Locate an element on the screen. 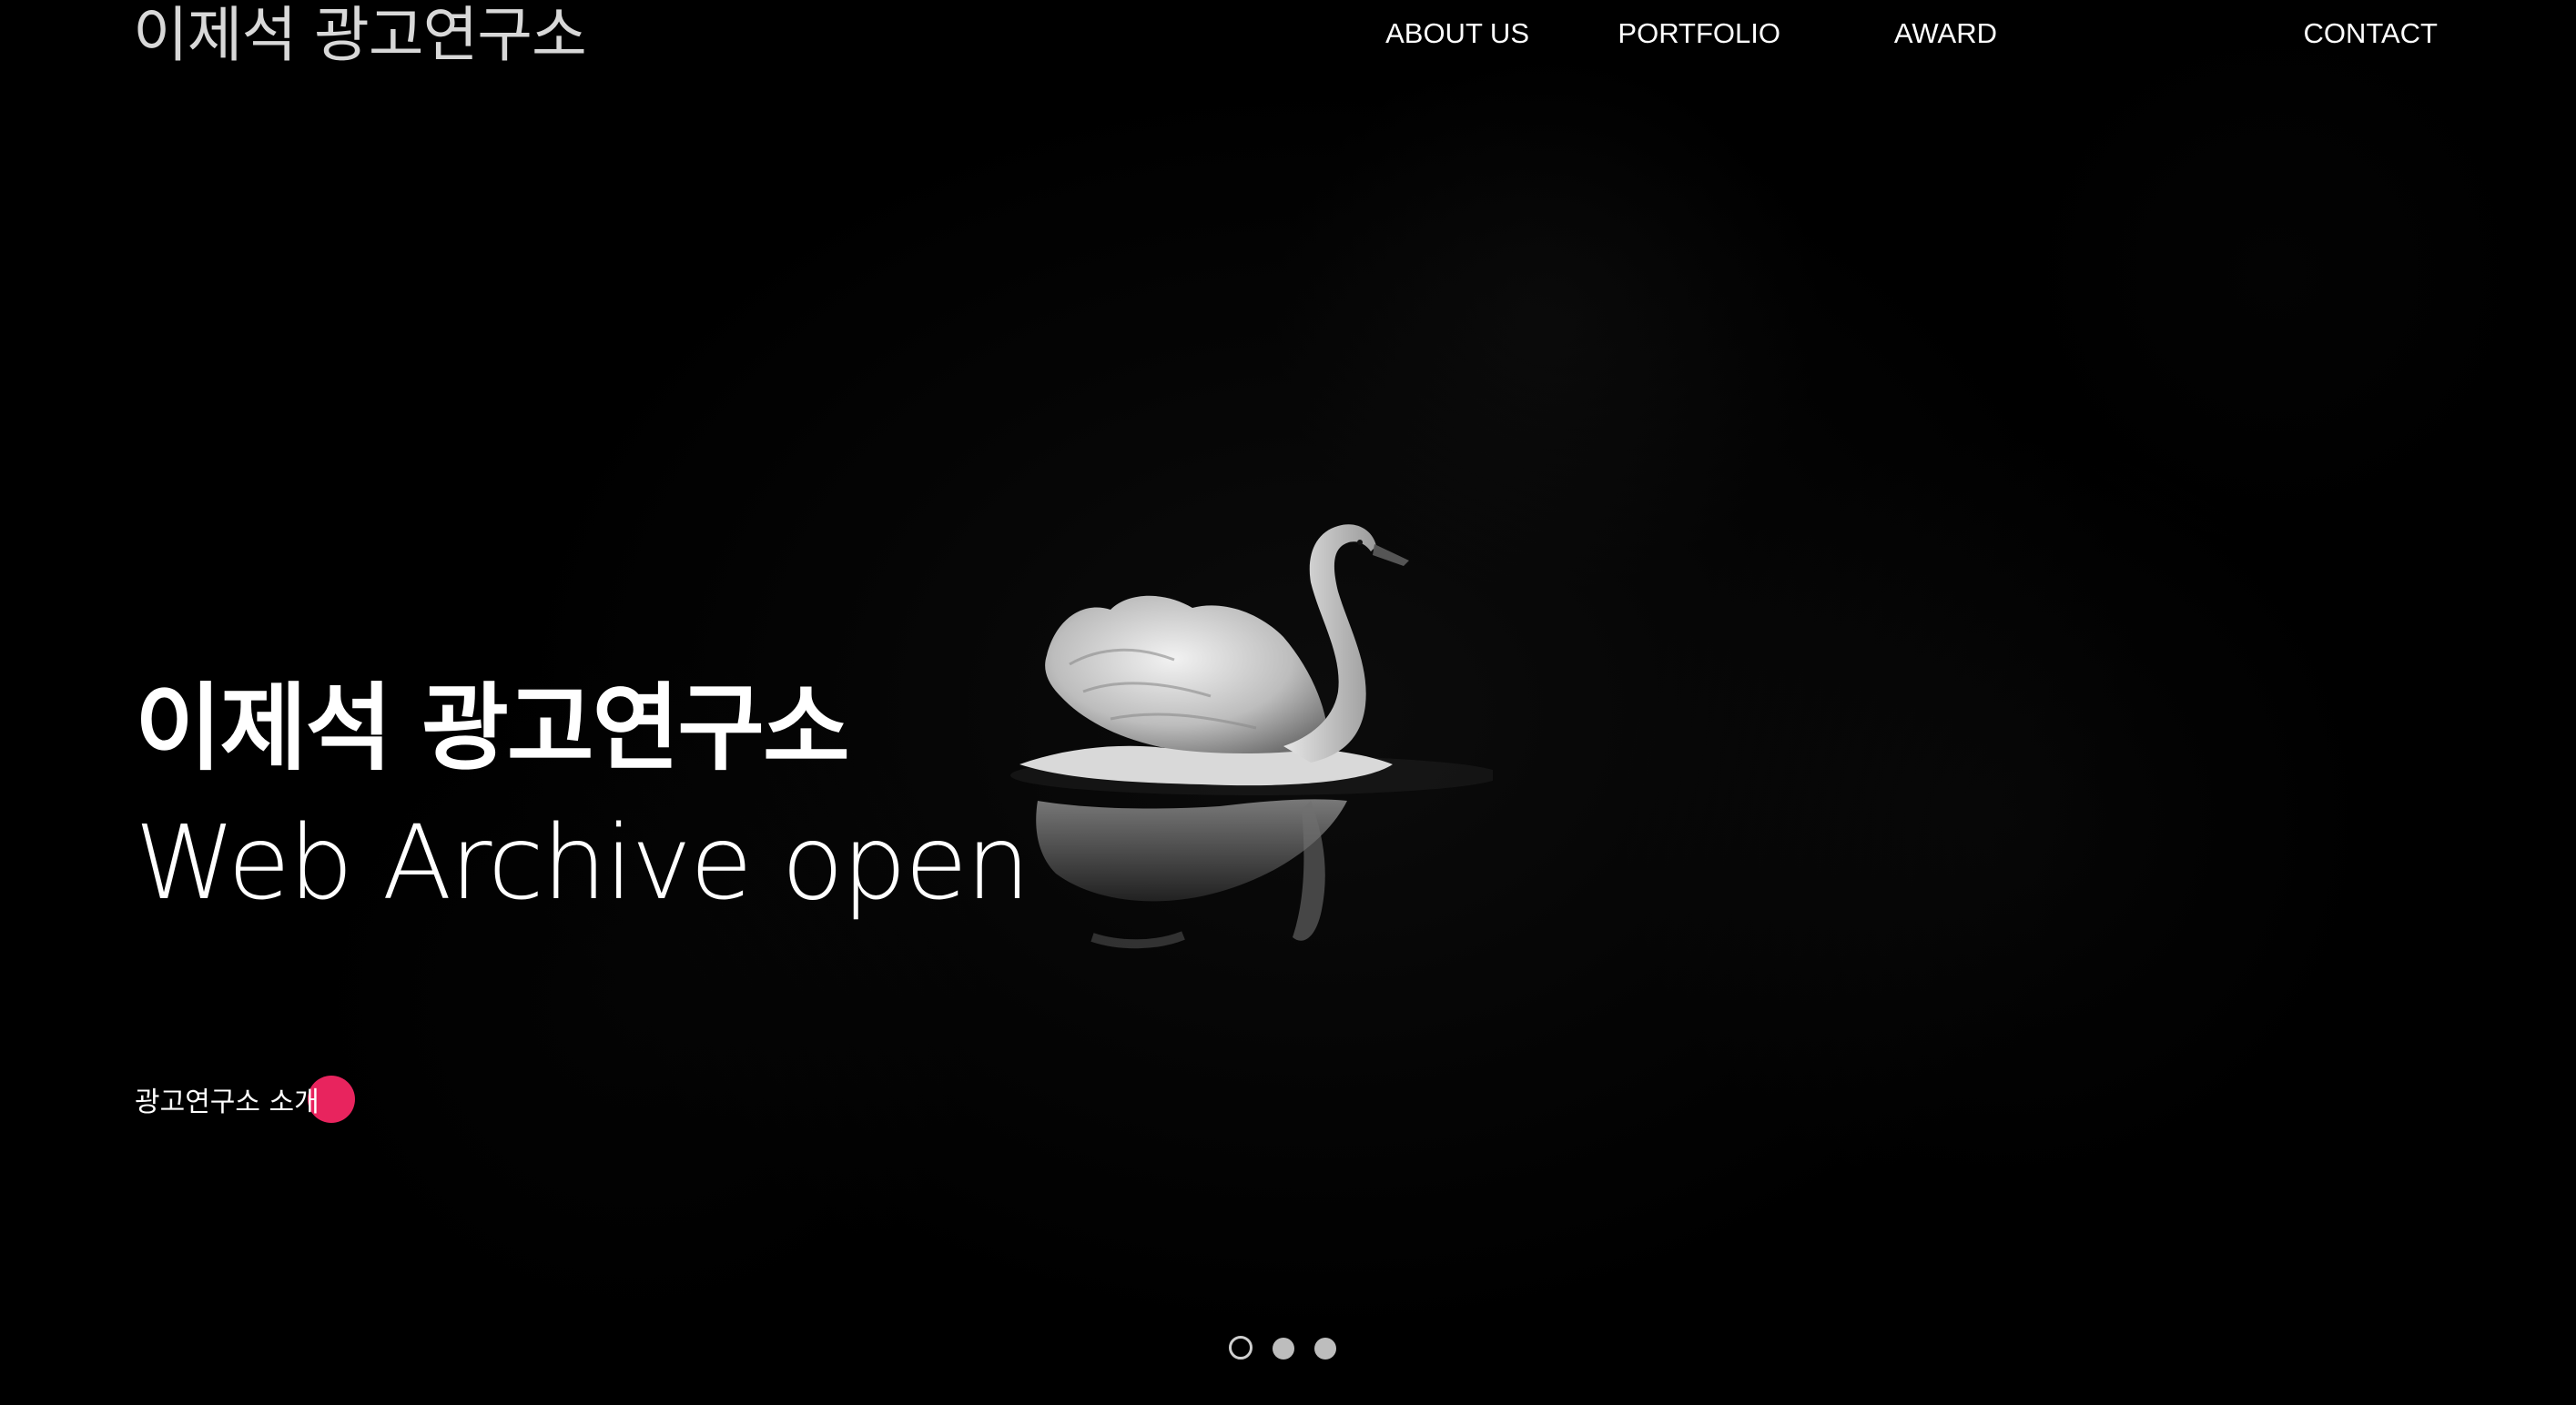  swan-image is located at coordinates (1251, 736).